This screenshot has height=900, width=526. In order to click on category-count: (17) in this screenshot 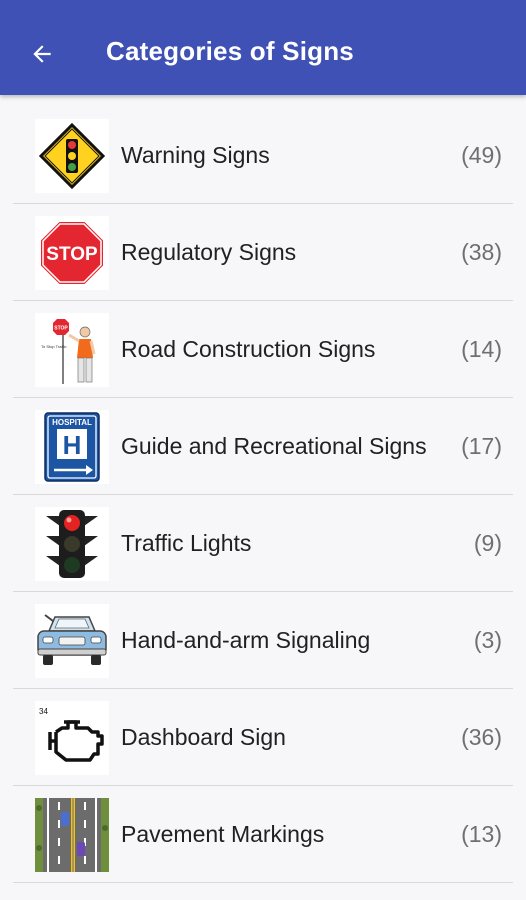, I will do `click(481, 446)`.